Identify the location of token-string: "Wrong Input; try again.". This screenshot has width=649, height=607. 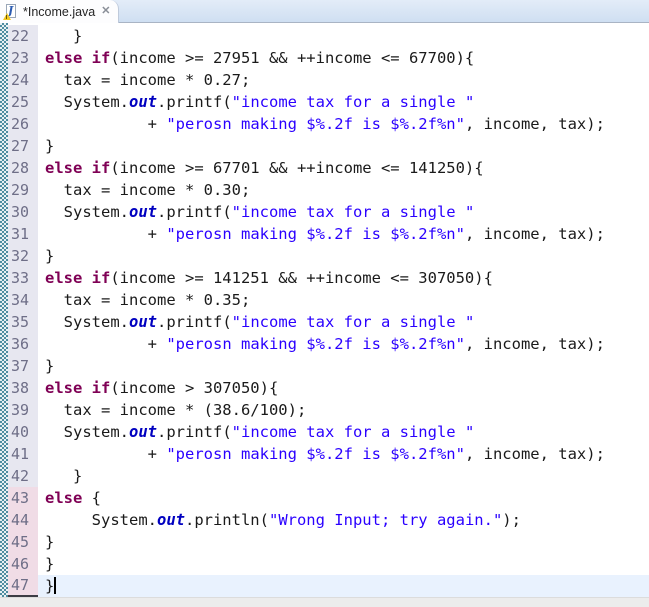
(385, 520).